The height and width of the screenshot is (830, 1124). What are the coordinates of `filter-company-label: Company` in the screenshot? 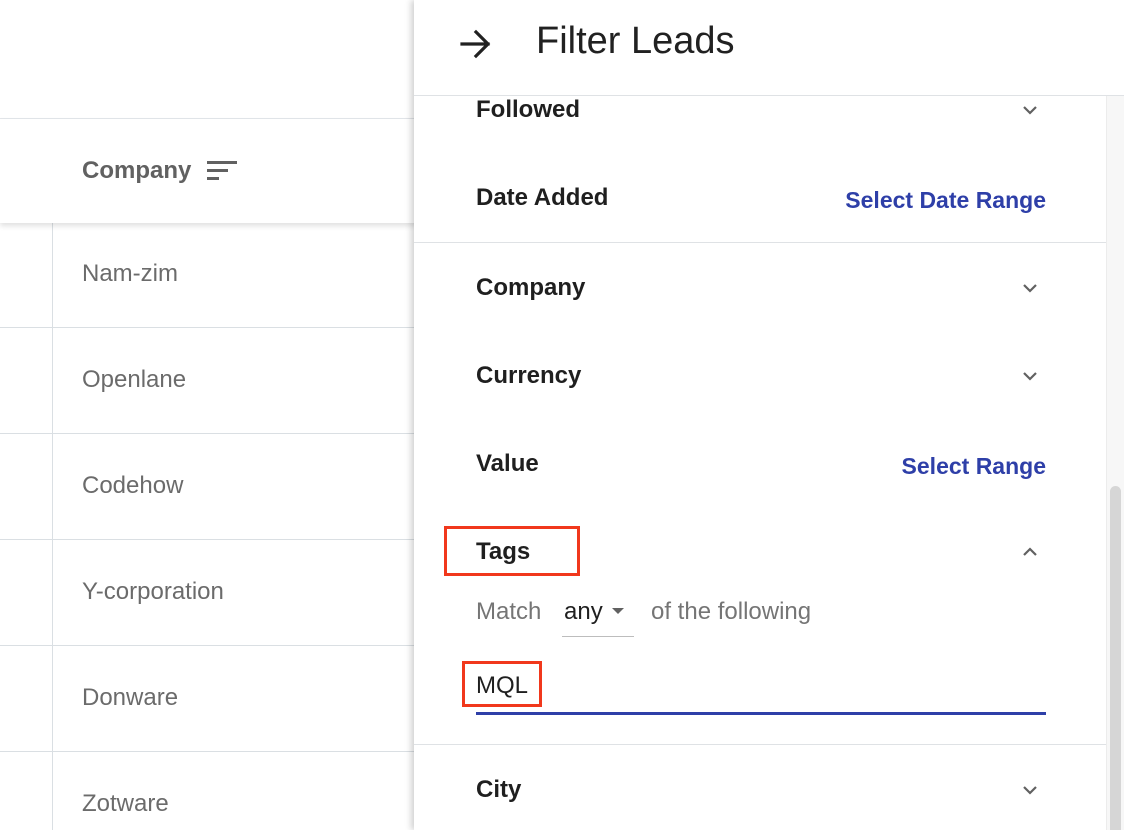 It's located at (530, 288).